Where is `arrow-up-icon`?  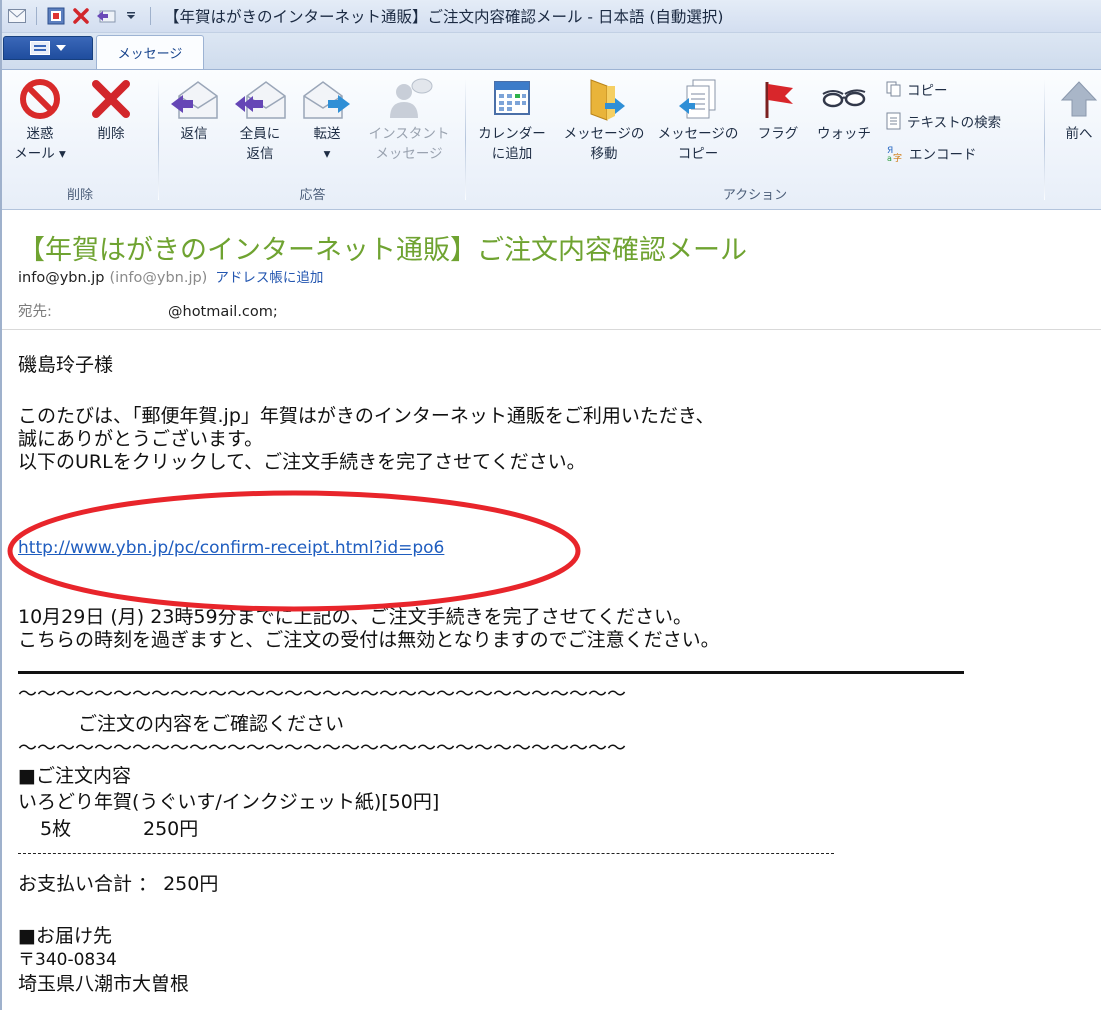 arrow-up-icon is located at coordinates (1079, 99).